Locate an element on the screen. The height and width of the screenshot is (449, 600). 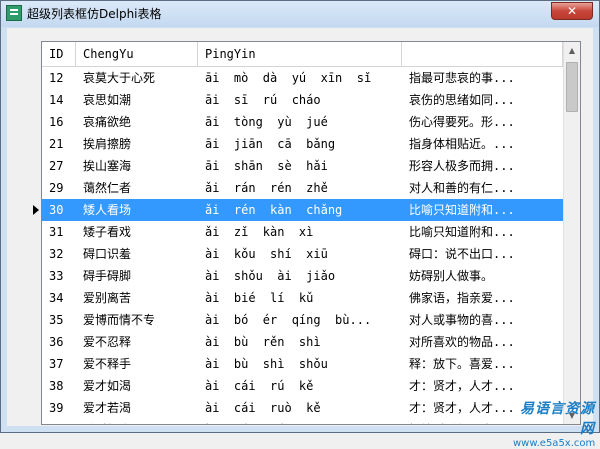
cell-pinyin: ài cái ruò kě is located at coordinates (263, 408).